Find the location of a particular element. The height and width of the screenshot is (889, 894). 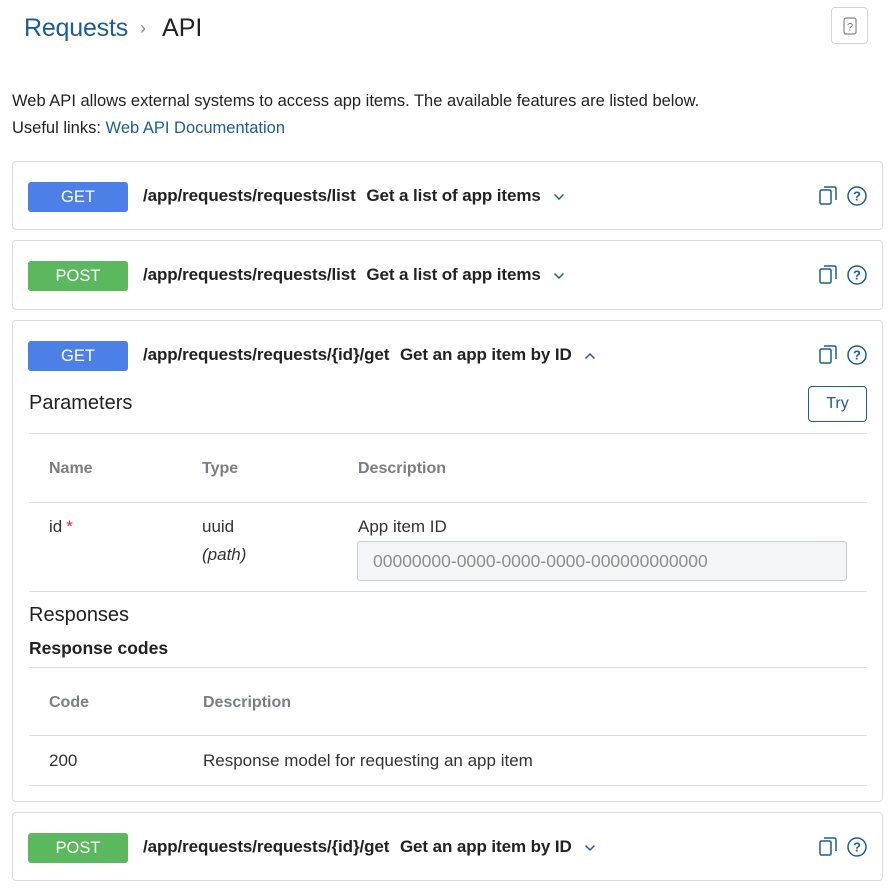

response-header-description: Description is located at coordinates (247, 702).